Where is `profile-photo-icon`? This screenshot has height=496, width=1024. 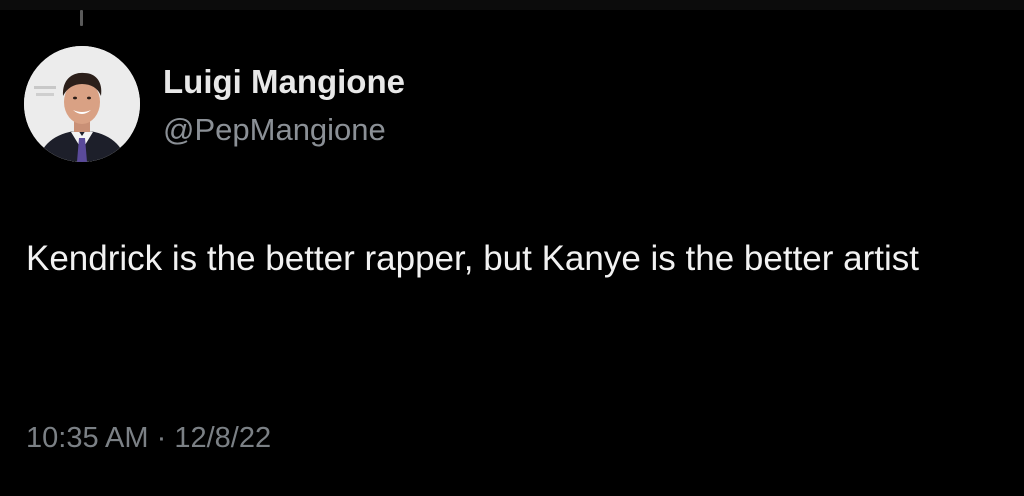 profile-photo-icon is located at coordinates (82, 104).